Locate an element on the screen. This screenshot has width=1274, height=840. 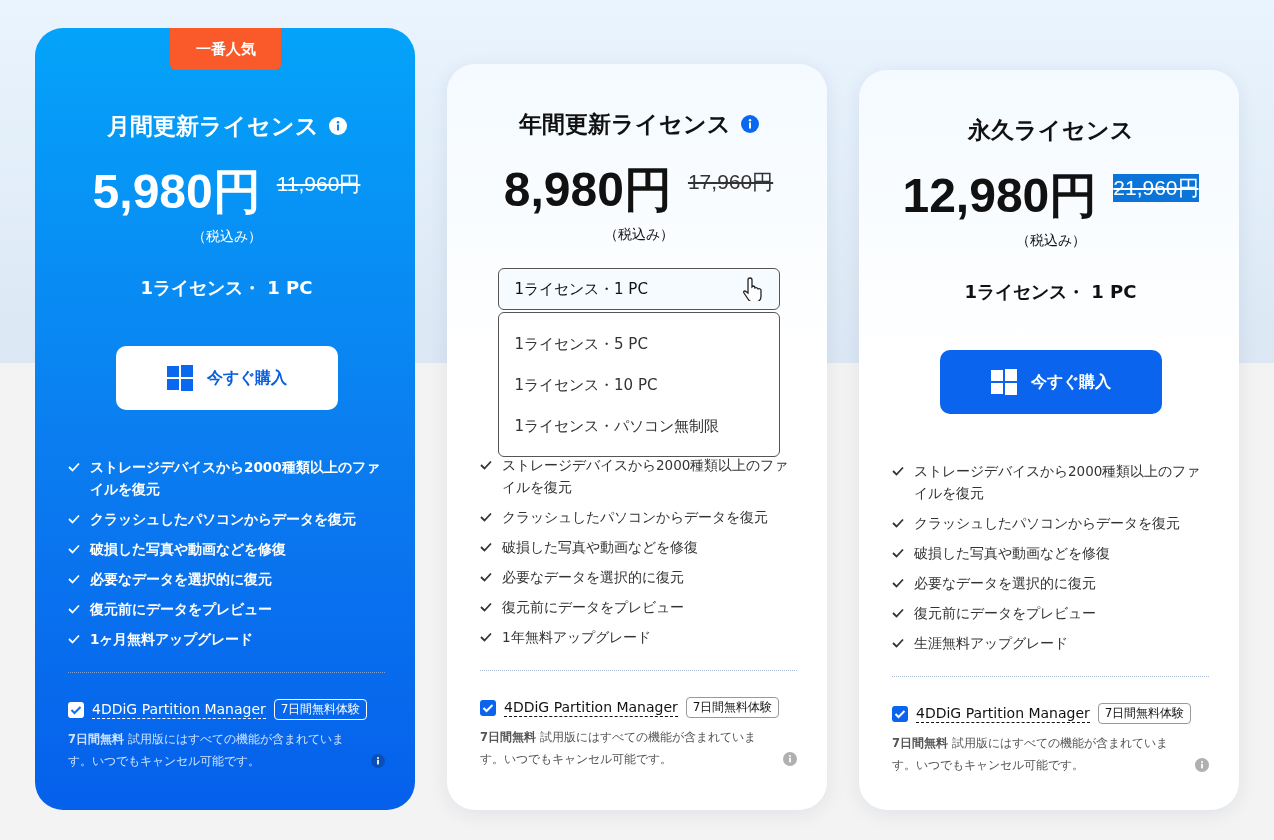
feature-text: 1ヶ月無料アップグレード is located at coordinates (172, 639).